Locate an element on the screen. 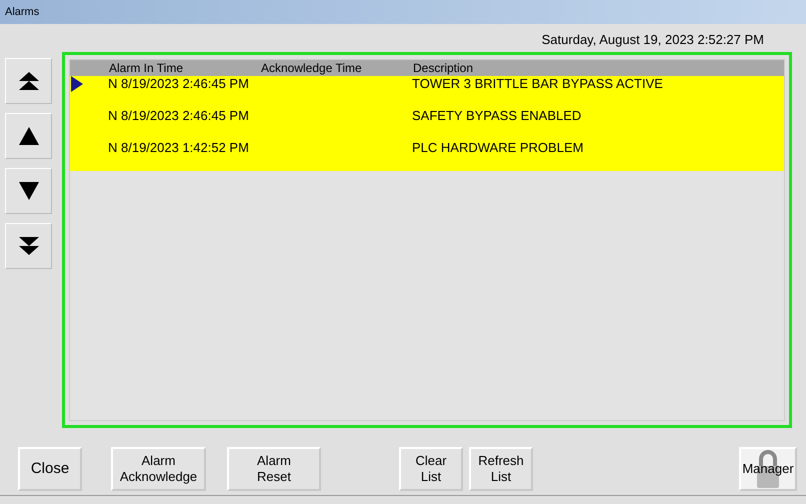 This screenshot has width=806, height=504. up-arrow-icon is located at coordinates (28, 135).